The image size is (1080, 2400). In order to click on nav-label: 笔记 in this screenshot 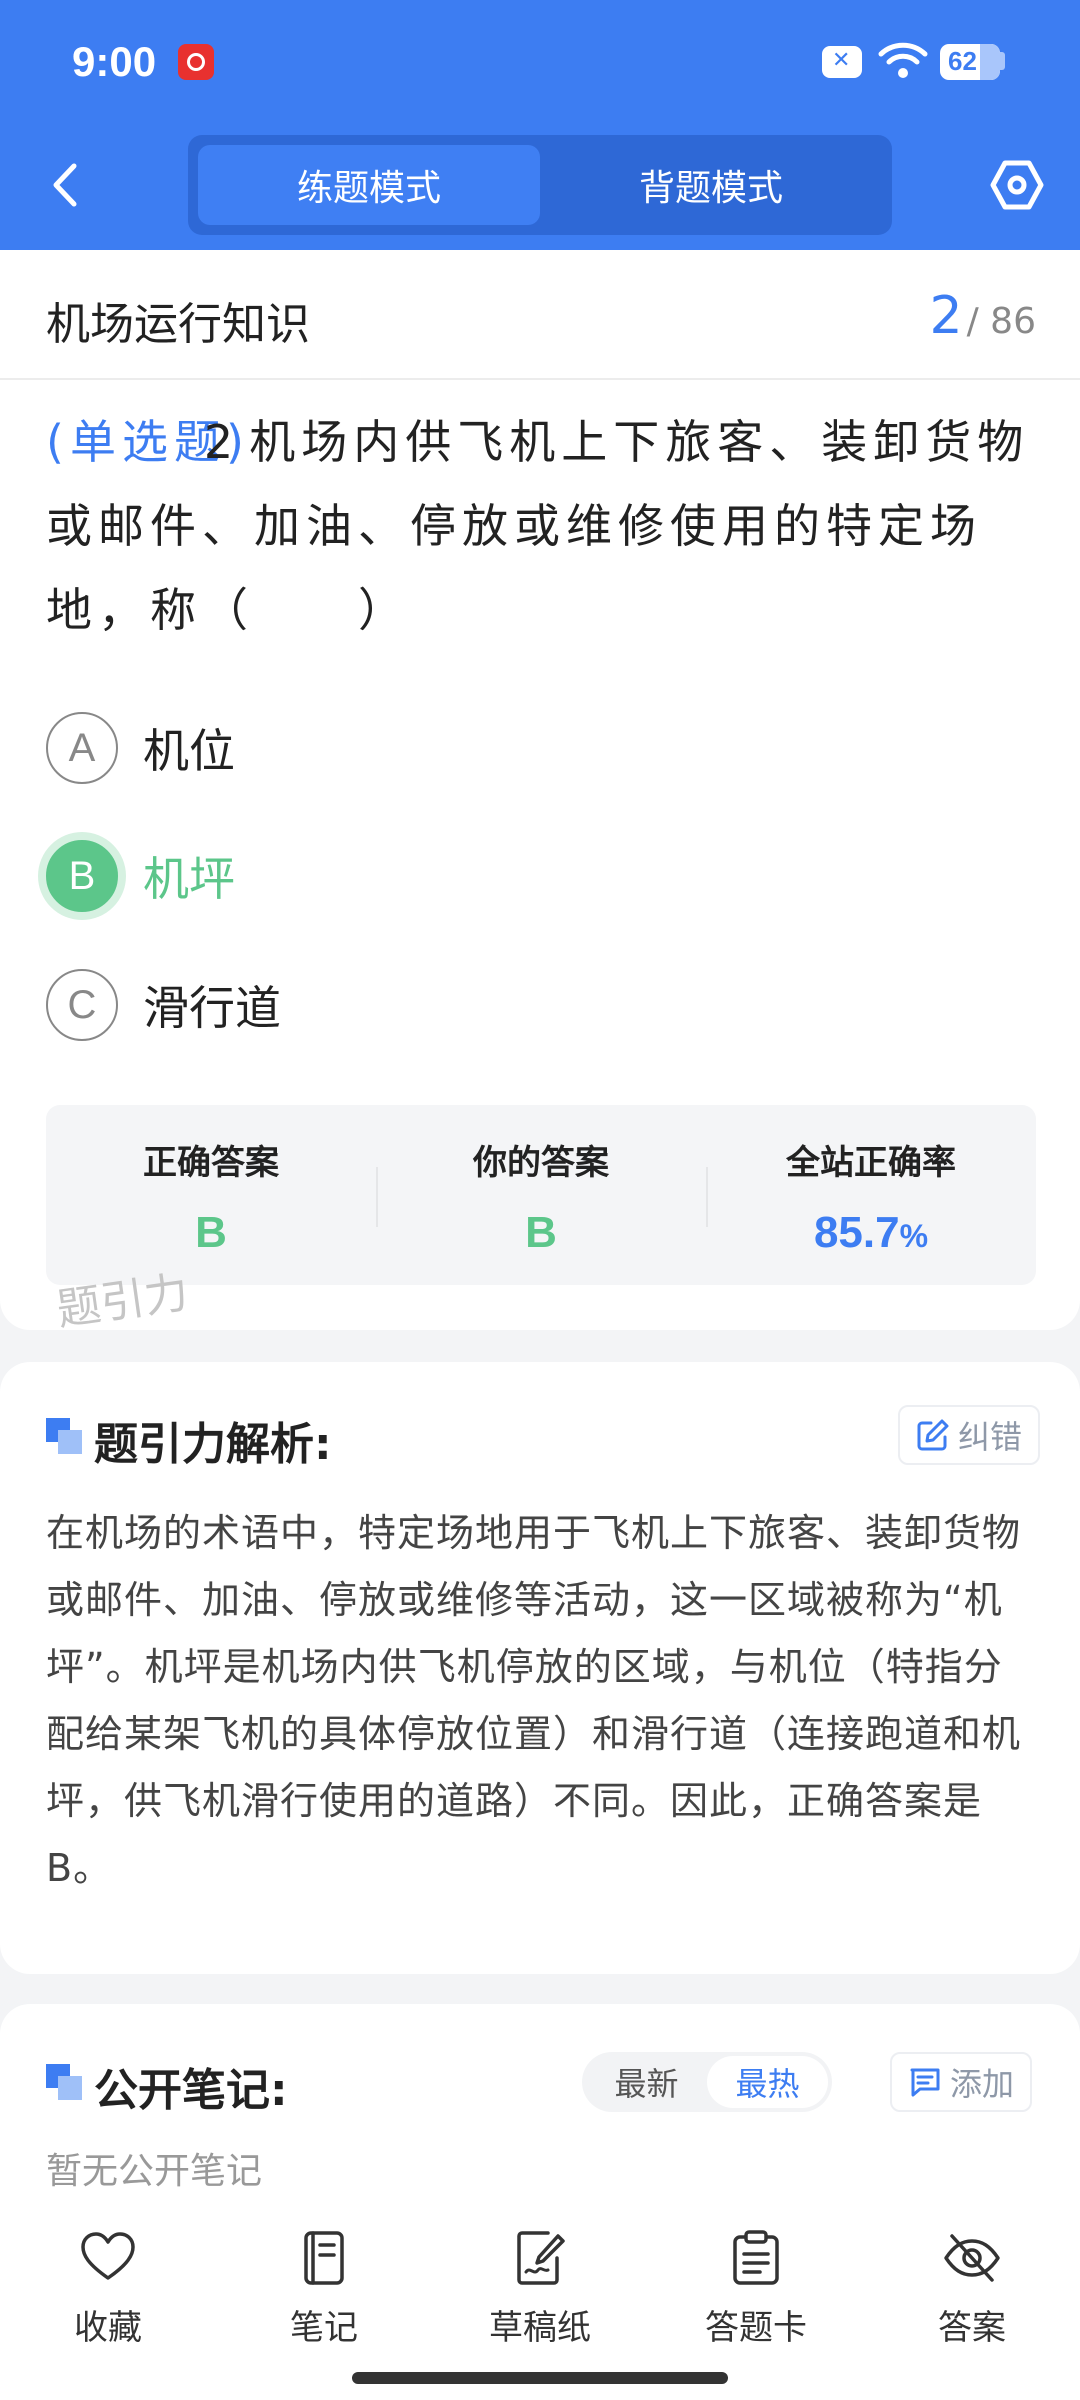, I will do `click(324, 2328)`.